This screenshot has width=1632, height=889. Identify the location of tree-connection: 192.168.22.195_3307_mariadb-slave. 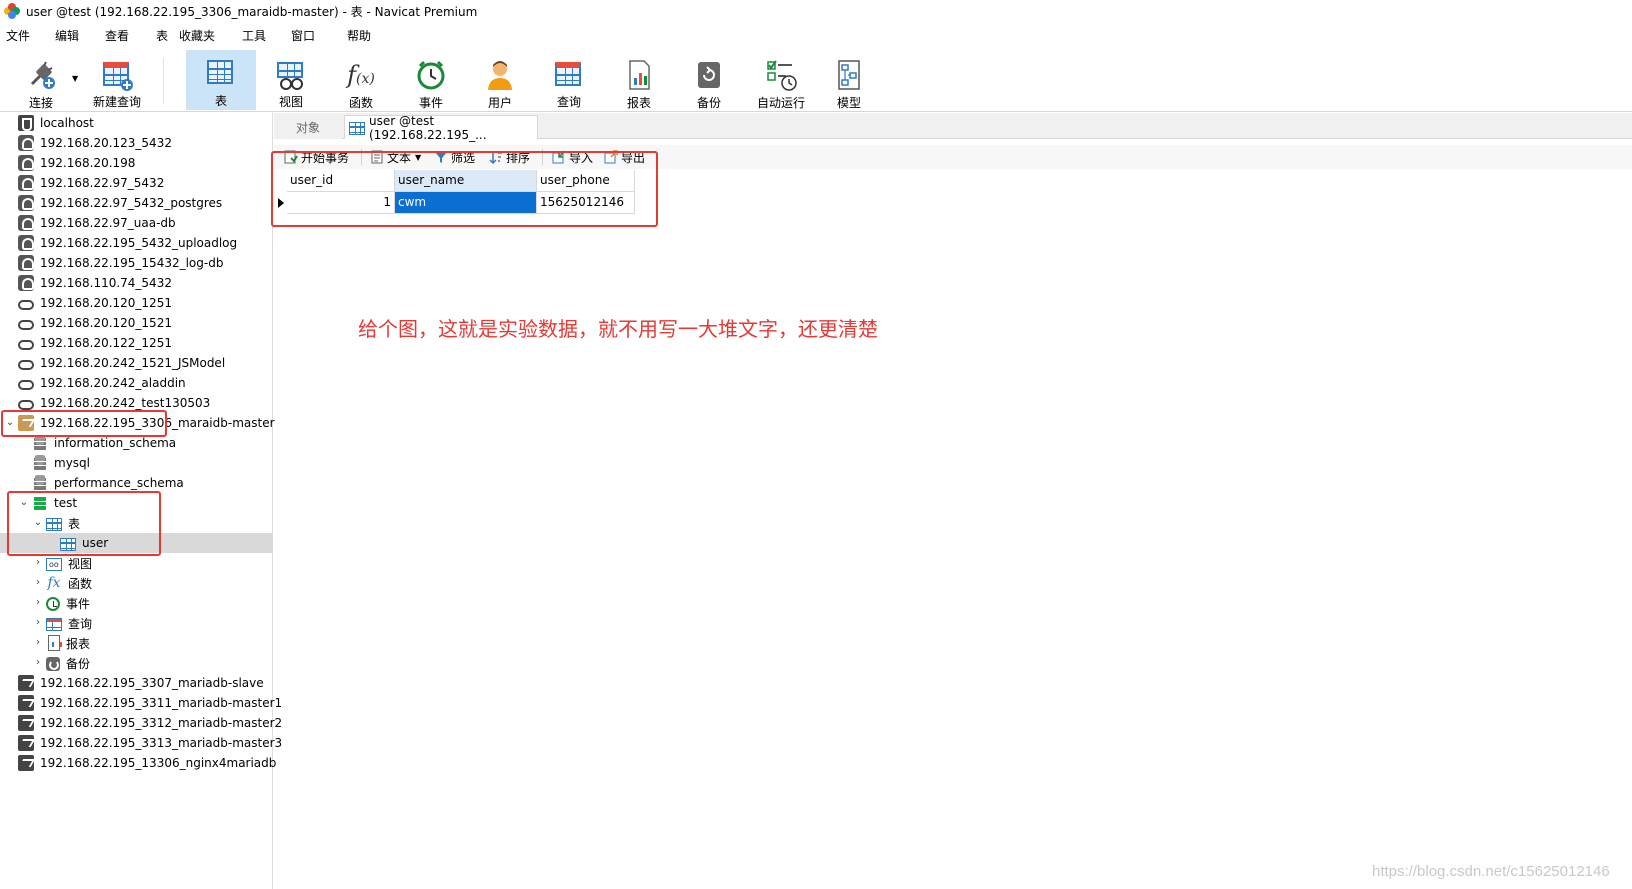
(136, 683).